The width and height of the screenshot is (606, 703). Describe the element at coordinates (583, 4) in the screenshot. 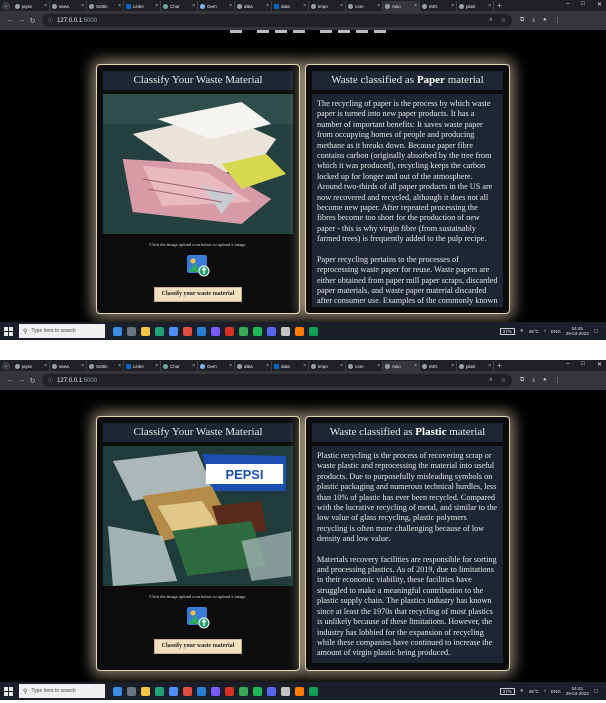

I see `maximize-icon: □` at that location.